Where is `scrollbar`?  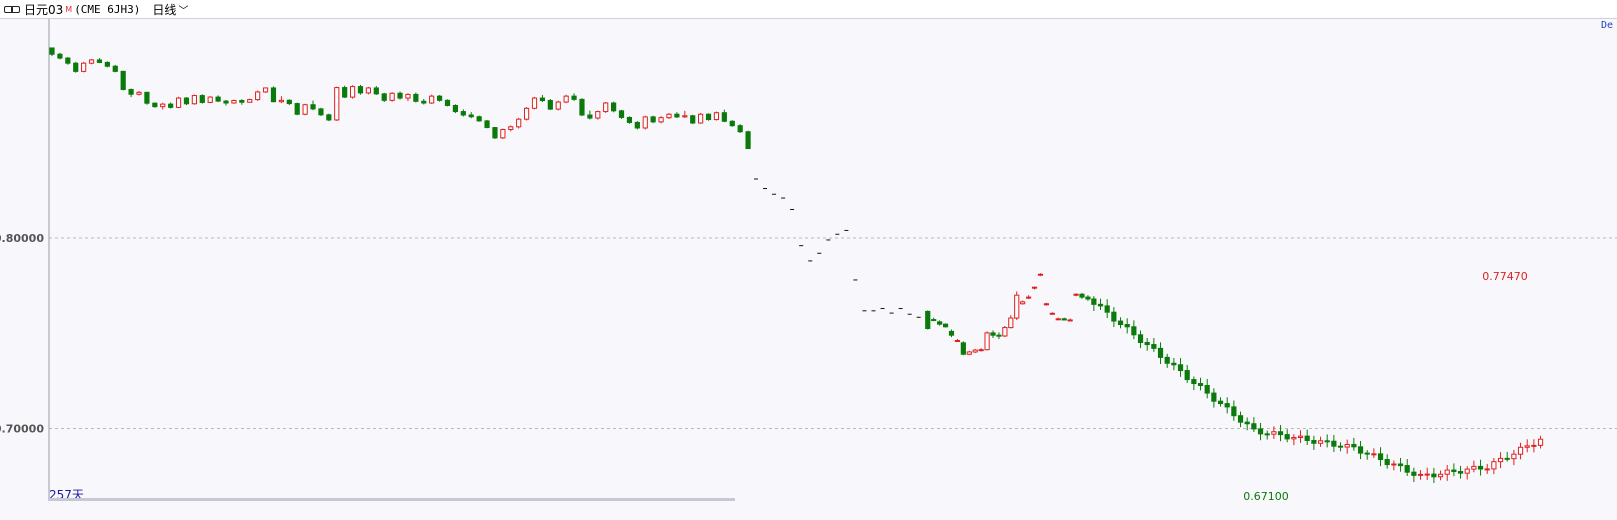 scrollbar is located at coordinates (392, 499).